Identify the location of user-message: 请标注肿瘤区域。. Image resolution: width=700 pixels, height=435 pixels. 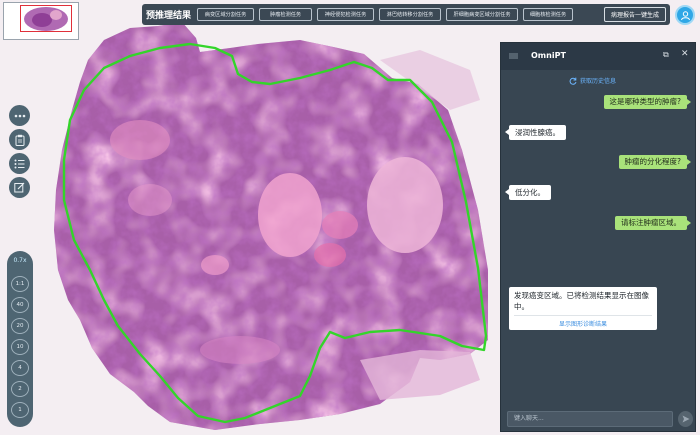
(653, 223).